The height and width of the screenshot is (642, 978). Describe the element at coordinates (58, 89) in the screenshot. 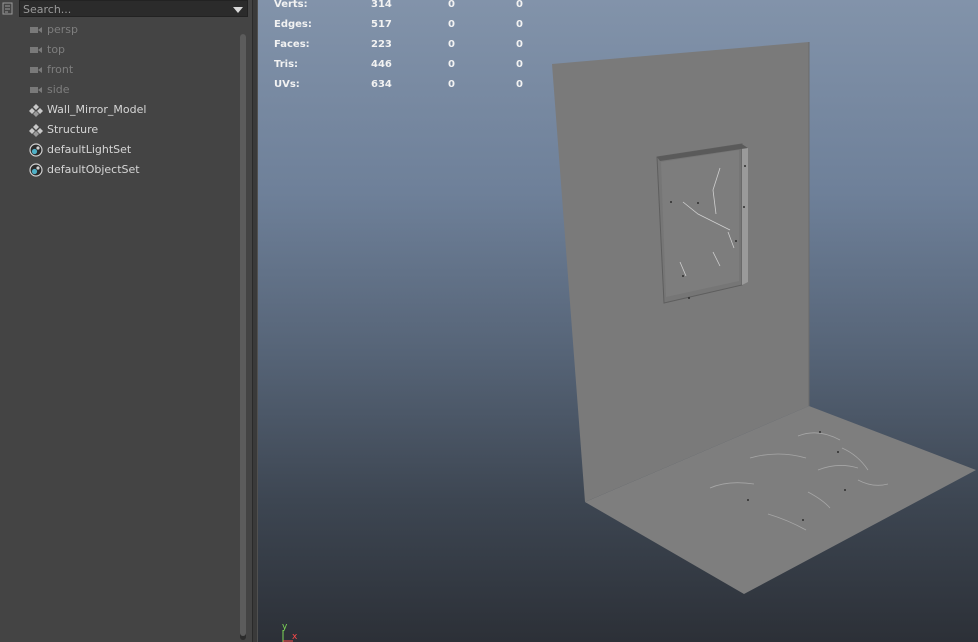

I see `outliner-item-label: side` at that location.